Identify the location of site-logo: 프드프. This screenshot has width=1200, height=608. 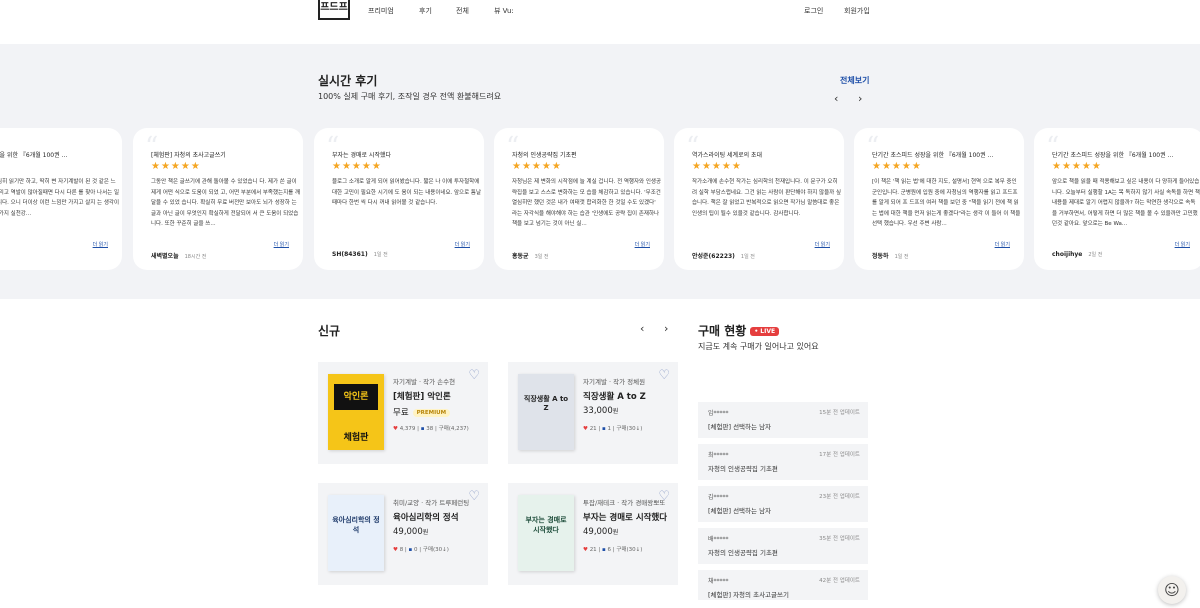
(334, 10).